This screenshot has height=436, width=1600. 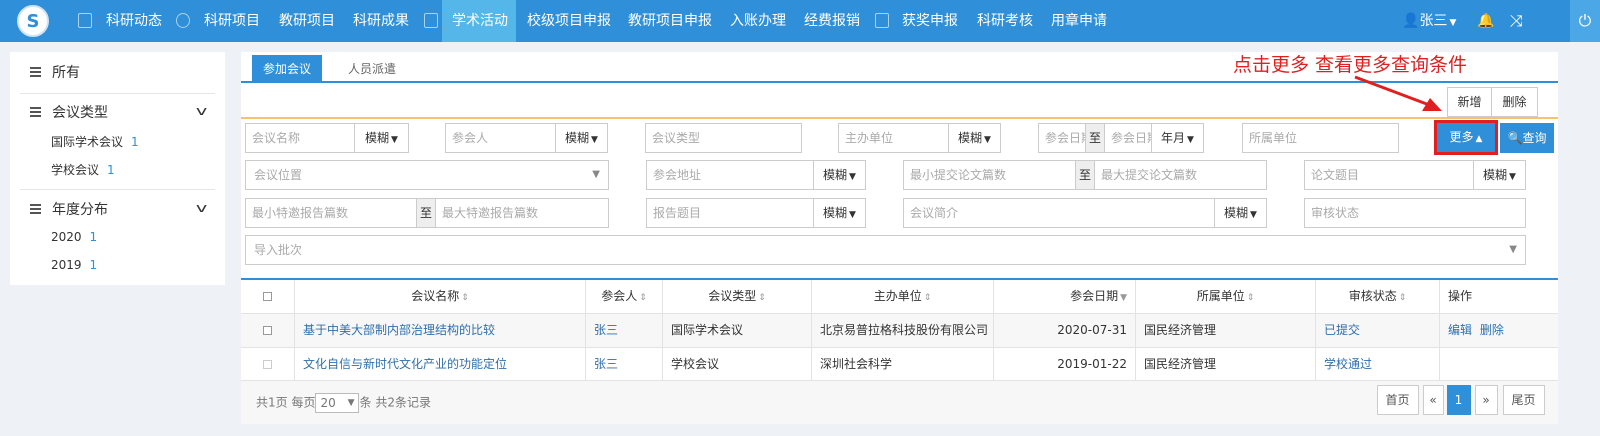 I want to click on organizer-input: 主办单位, so click(x=893, y=138).